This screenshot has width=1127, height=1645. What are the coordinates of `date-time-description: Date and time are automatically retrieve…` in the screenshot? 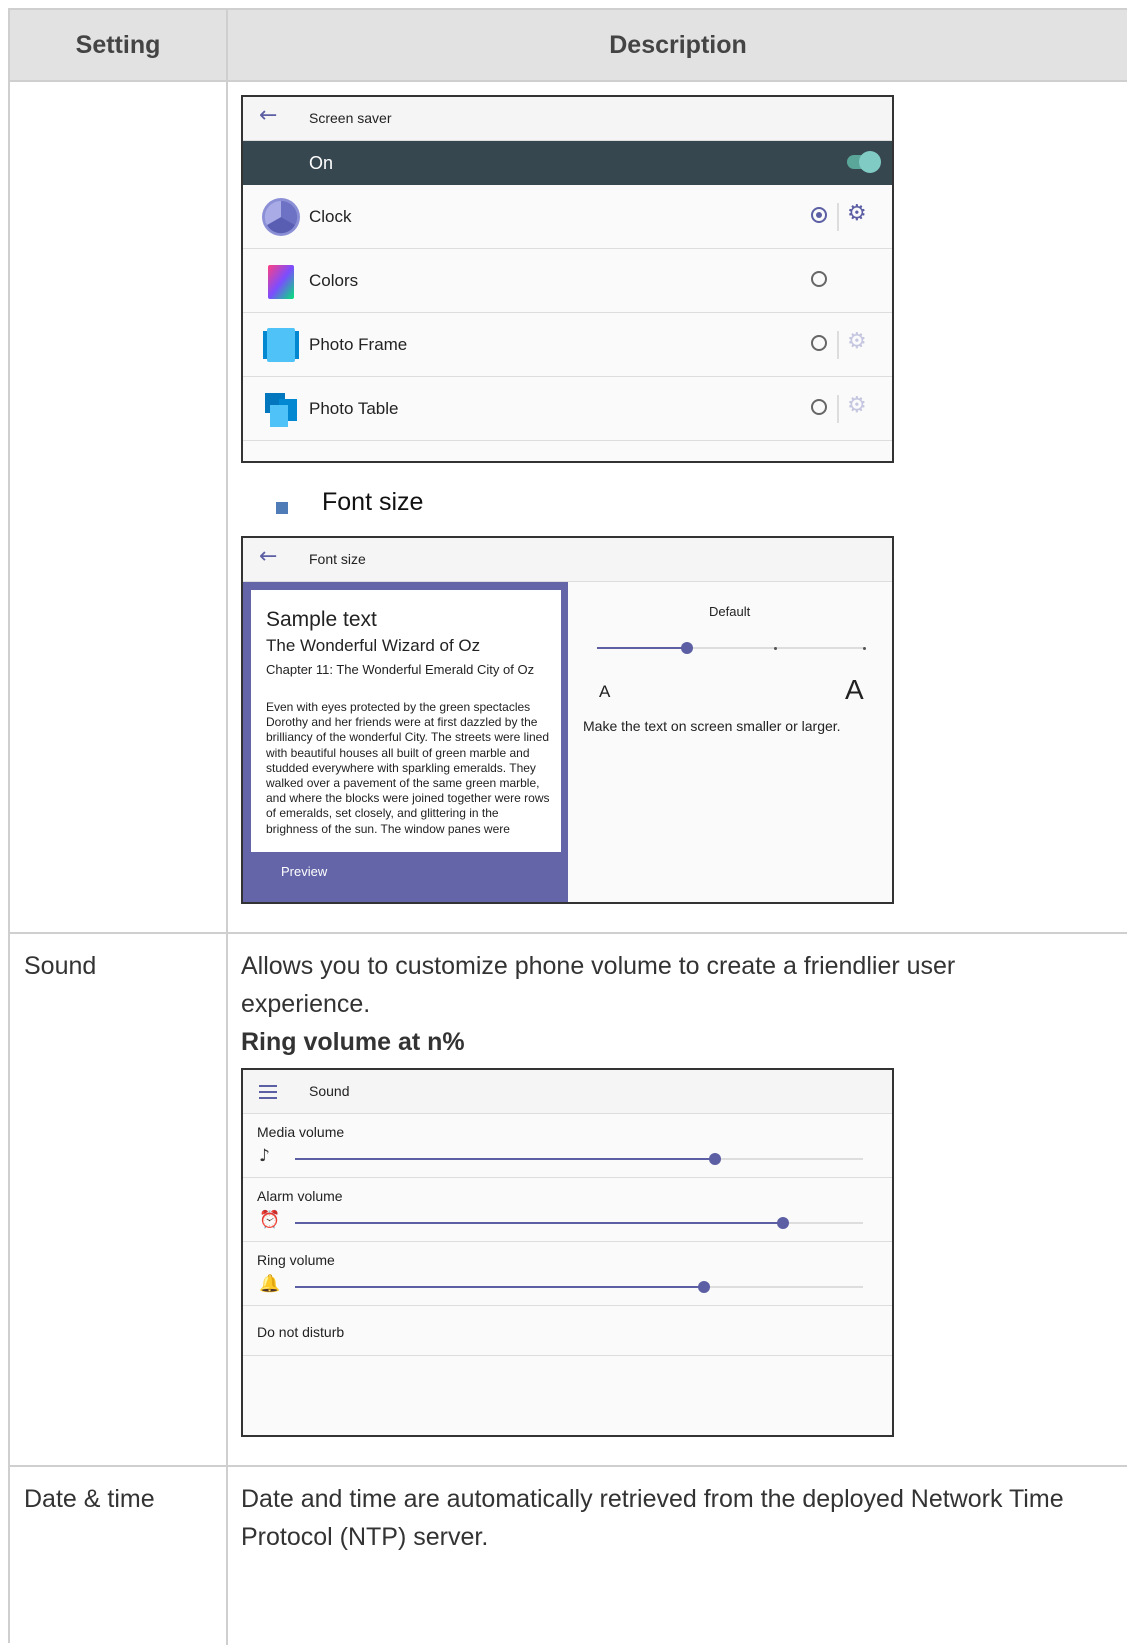 It's located at (652, 1518).